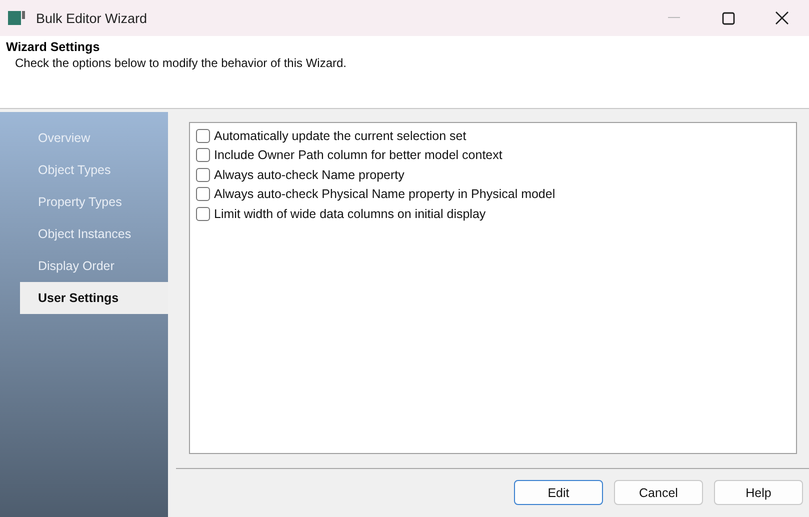 Image resolution: width=809 pixels, height=517 pixels. What do you see at coordinates (309, 175) in the screenshot?
I see `option-label: Always auto-check Name property` at bounding box center [309, 175].